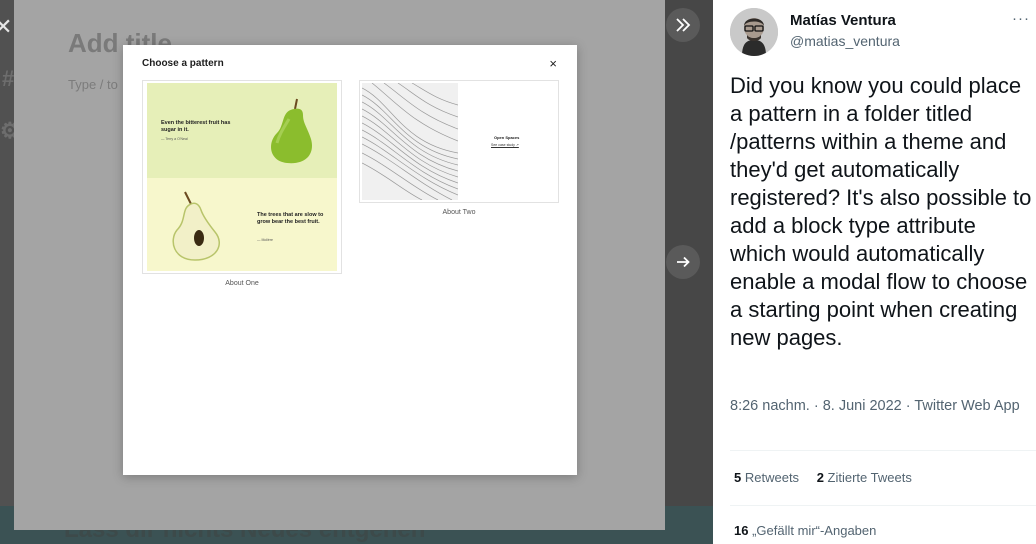  Describe the element at coordinates (505, 145) in the screenshot. I see `pattern-two-link: See case study ↗` at that location.